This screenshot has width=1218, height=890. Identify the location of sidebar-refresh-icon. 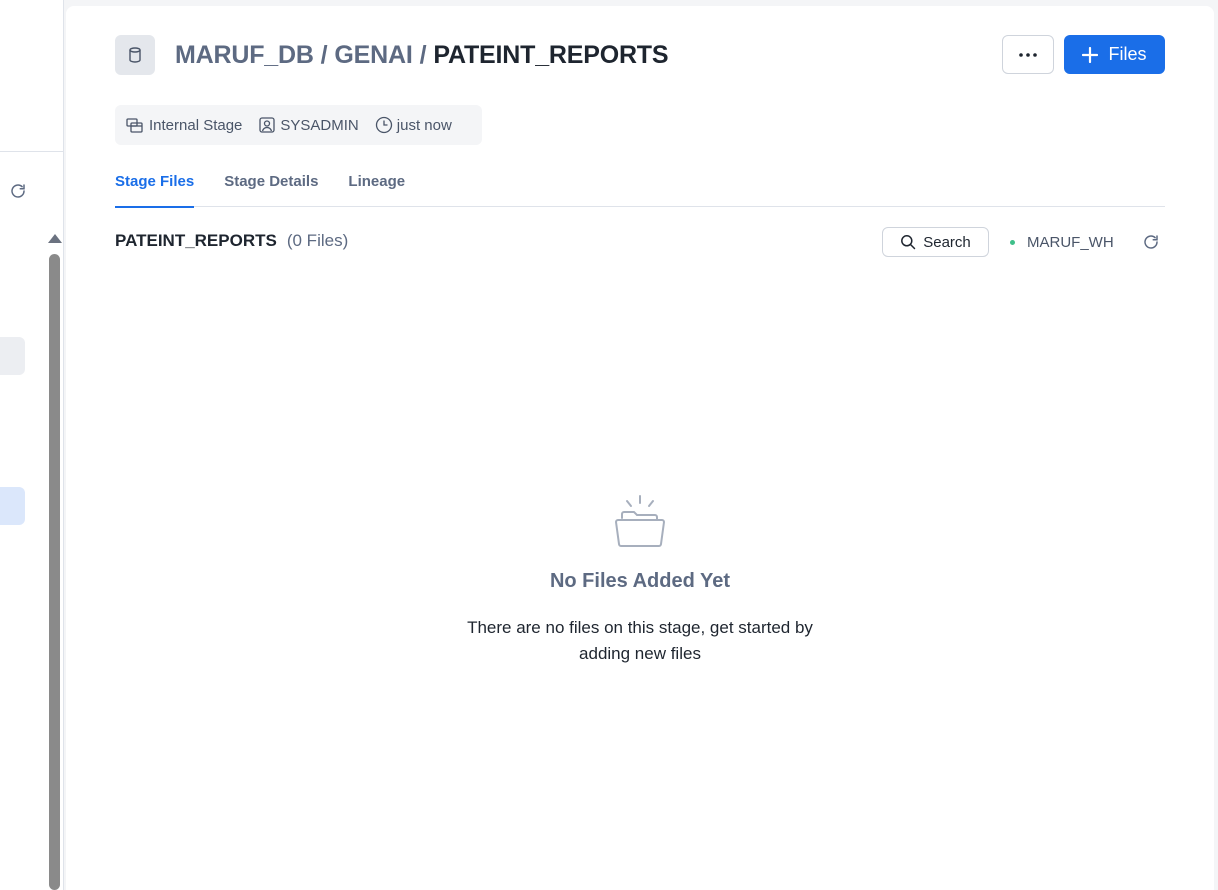
(18, 191).